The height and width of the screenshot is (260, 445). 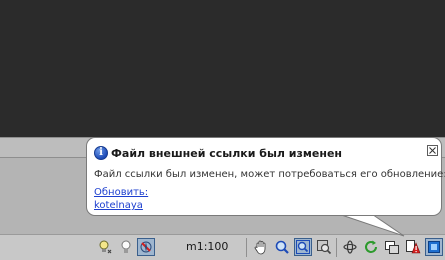 What do you see at coordinates (121, 192) in the screenshot?
I see `update-link: Обновить:` at bounding box center [121, 192].